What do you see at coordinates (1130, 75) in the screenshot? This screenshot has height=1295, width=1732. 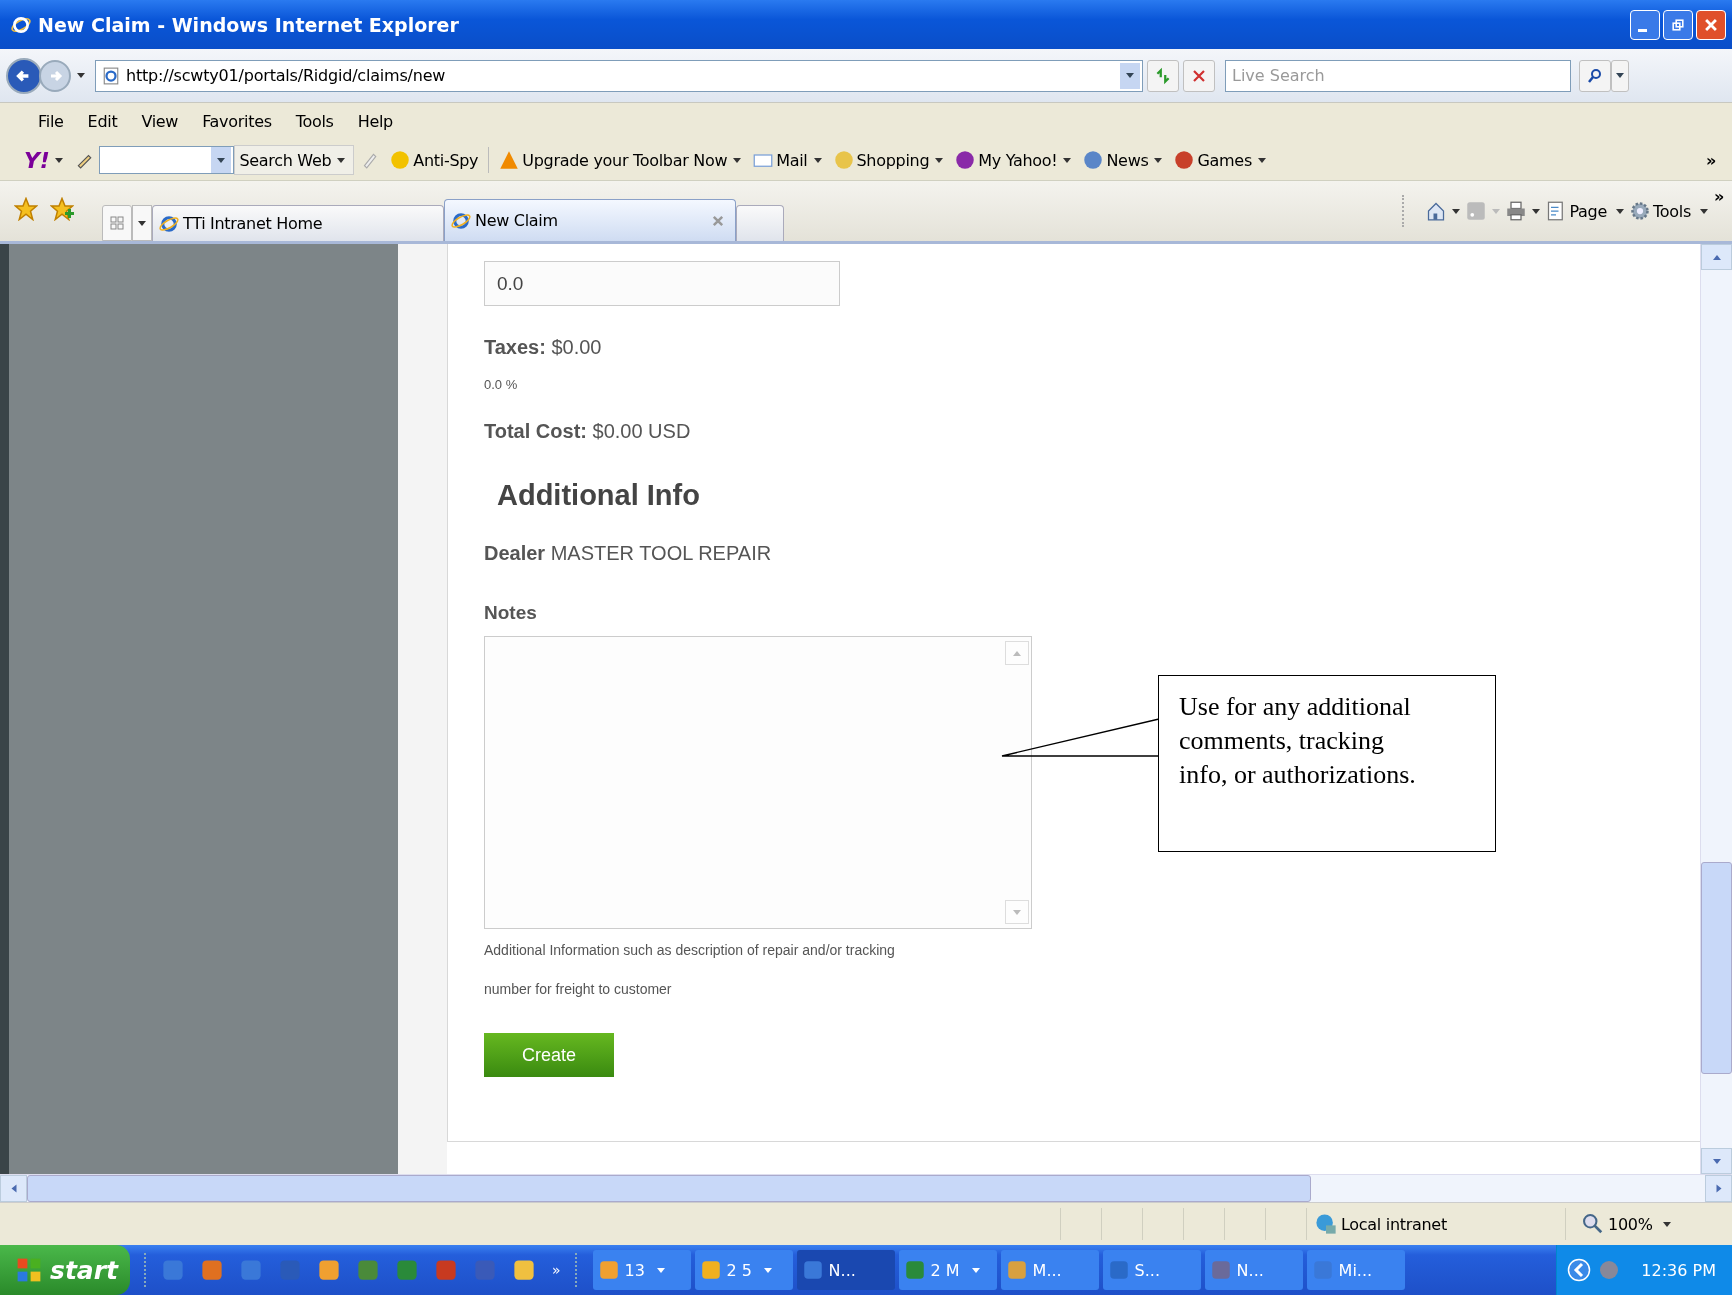 I see `dropdown-button` at bounding box center [1130, 75].